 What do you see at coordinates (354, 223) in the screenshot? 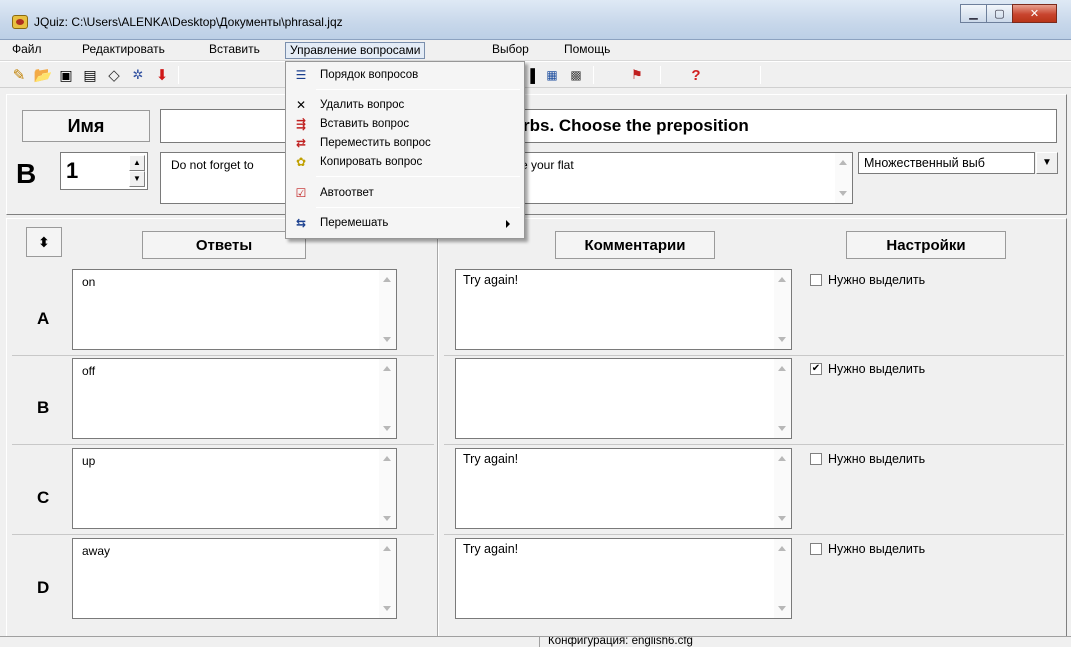
I see `menu-item-label: Перемешать` at bounding box center [354, 223].